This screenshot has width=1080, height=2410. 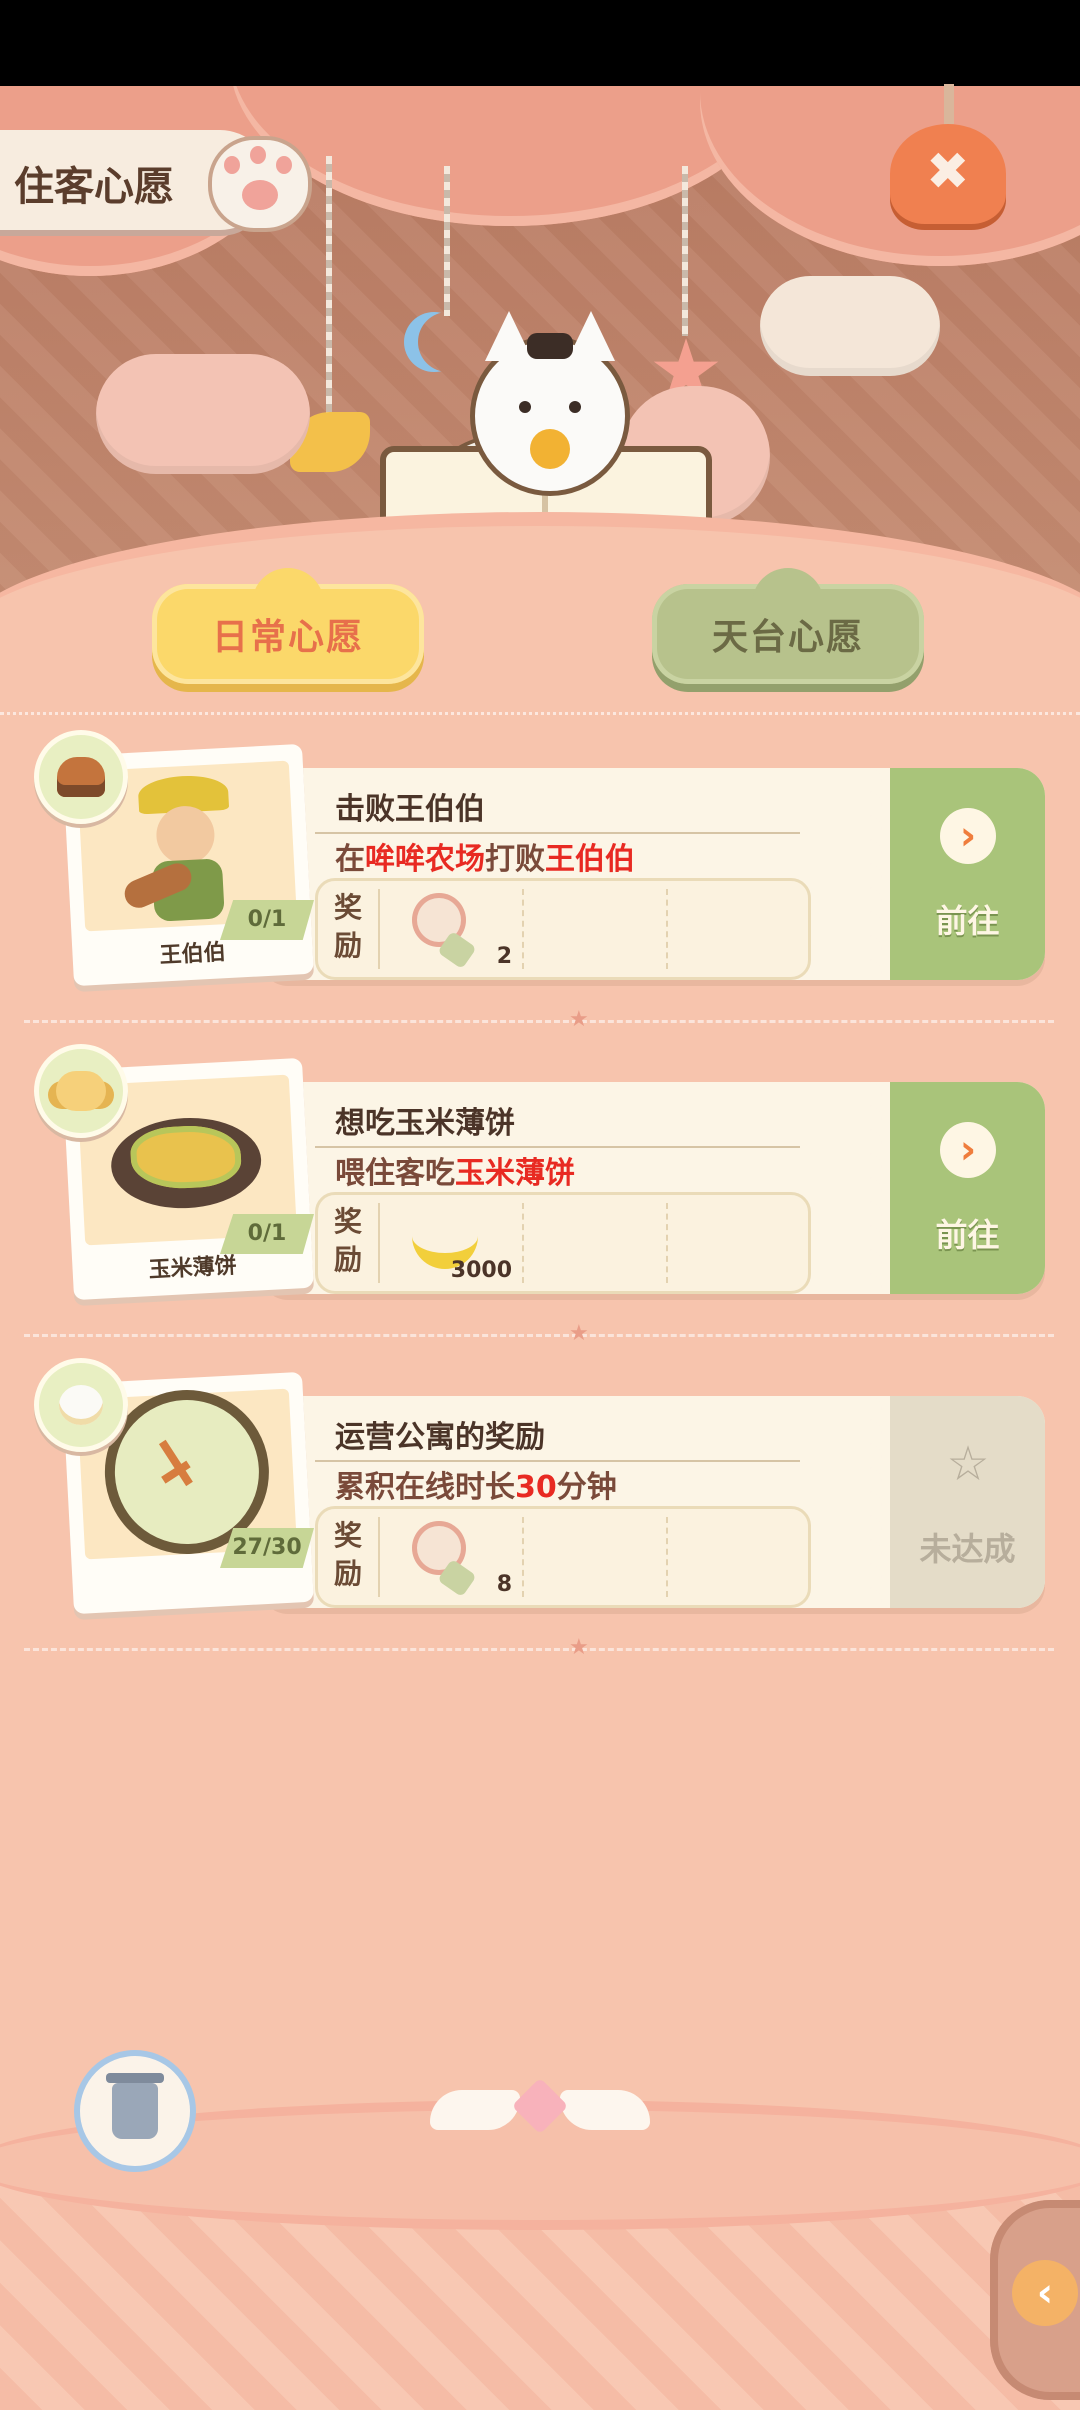 I want to click on winged-heart-icon, so click(x=540, y=2113).